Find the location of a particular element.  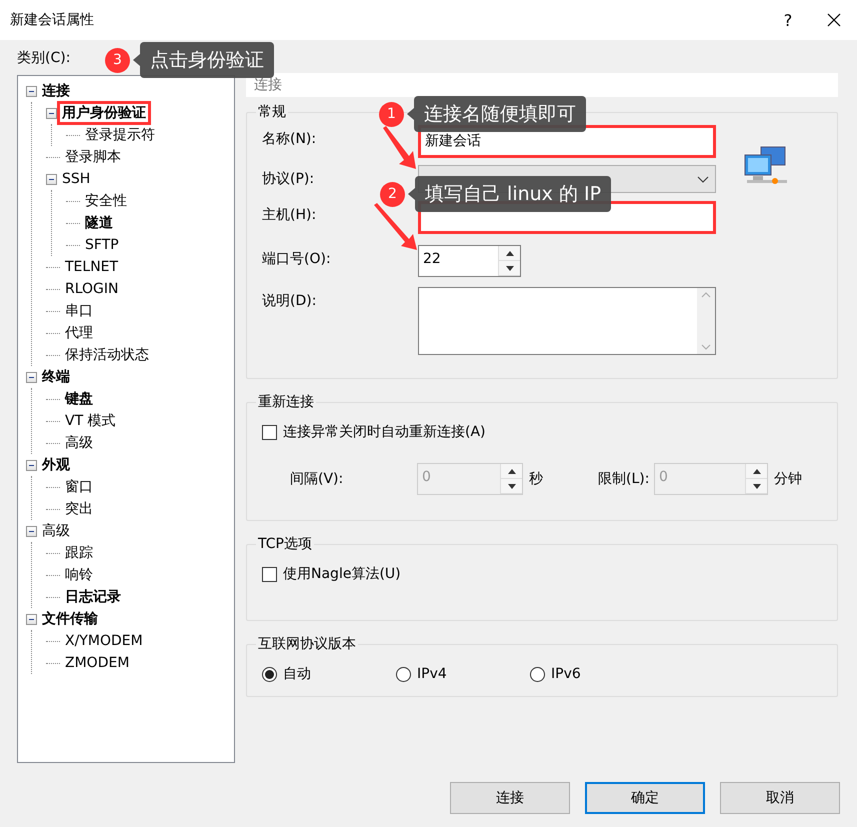

unit-label: 分钟 is located at coordinates (788, 479).